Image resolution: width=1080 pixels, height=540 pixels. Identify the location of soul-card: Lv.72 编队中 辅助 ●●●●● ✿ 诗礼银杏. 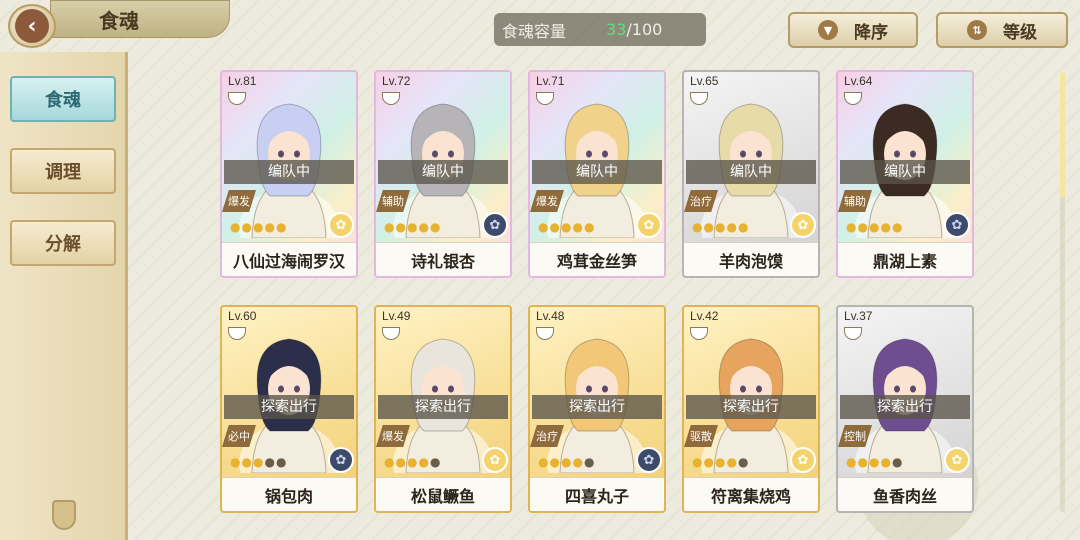
(443, 174).